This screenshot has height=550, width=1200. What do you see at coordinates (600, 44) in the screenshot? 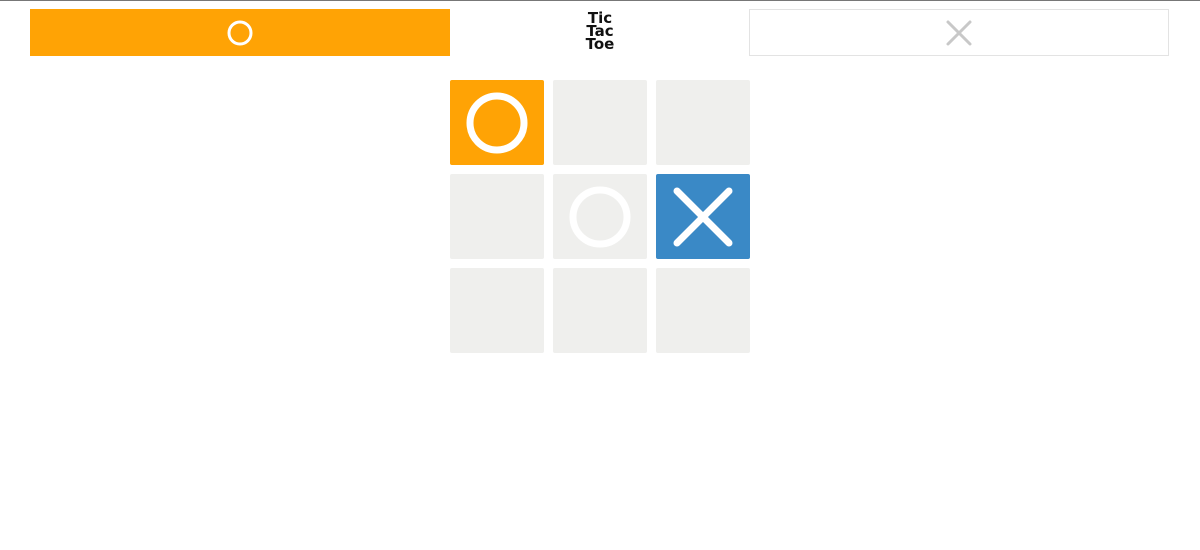
I see `title-line-toe: Toe` at bounding box center [600, 44].